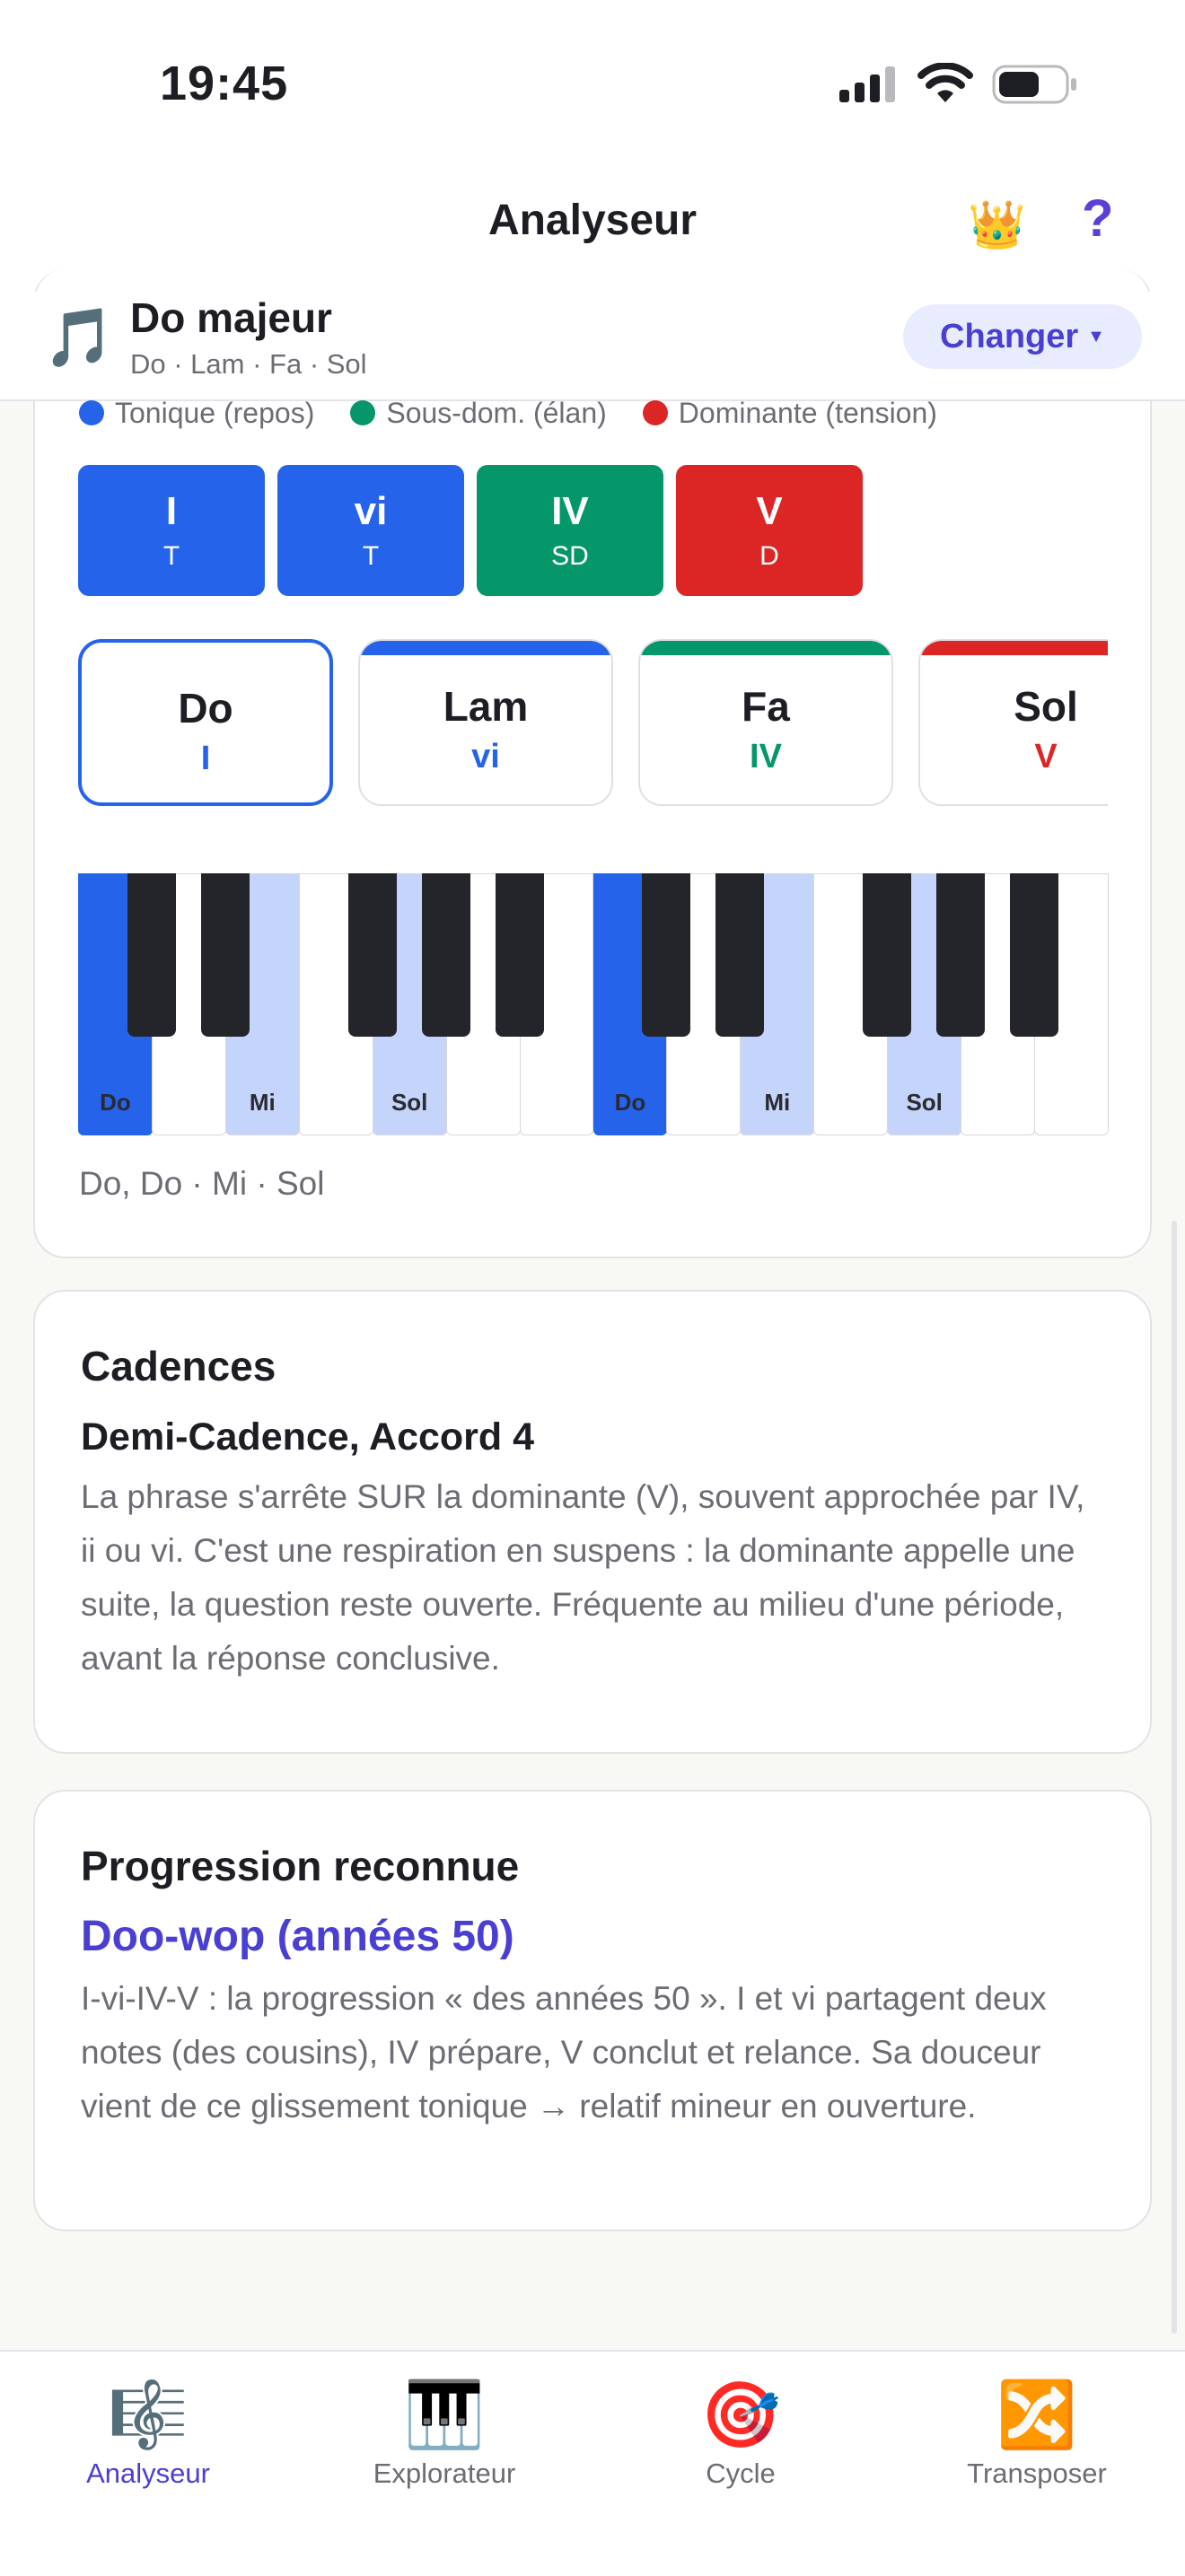  I want to click on chord-roman: I, so click(205, 758).